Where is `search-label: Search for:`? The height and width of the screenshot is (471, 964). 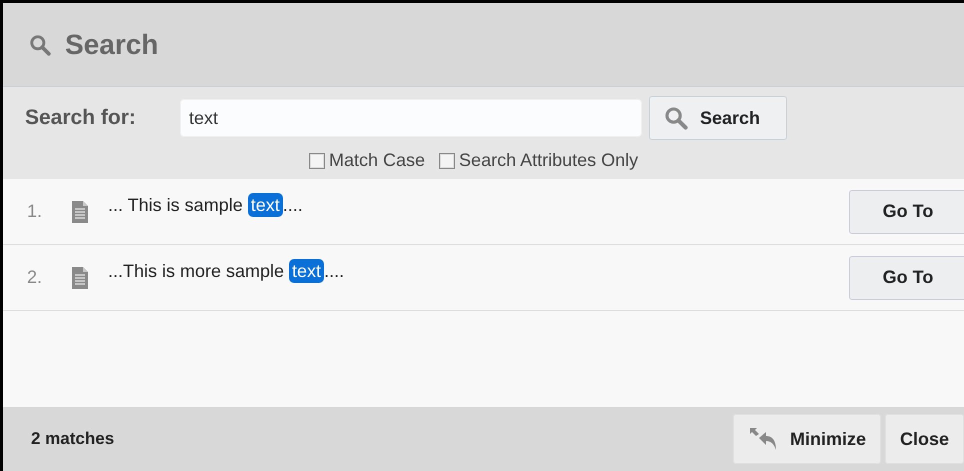 search-label: Search for: is located at coordinates (81, 118).